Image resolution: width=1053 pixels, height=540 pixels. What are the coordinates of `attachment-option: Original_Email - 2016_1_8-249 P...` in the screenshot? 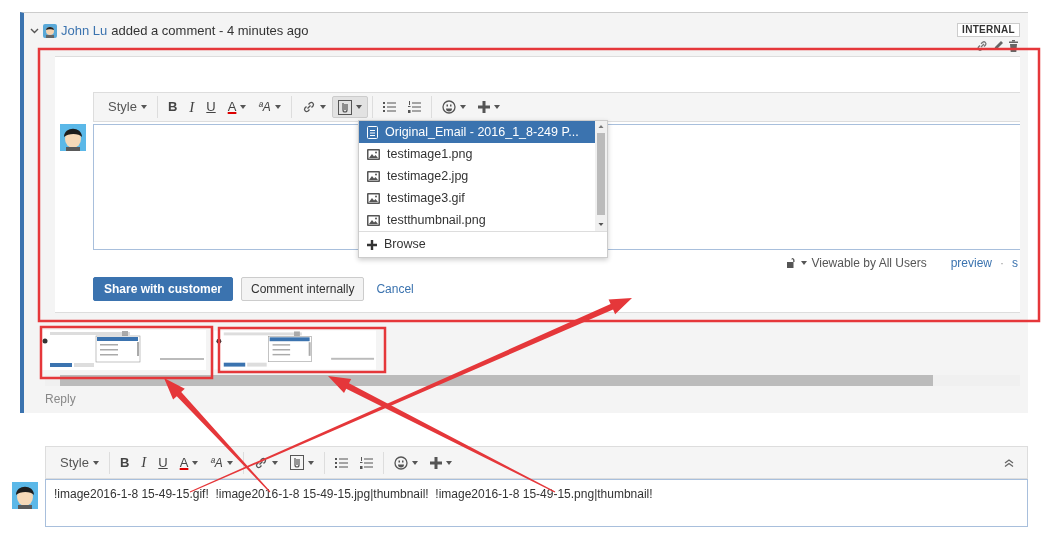 It's located at (477, 132).